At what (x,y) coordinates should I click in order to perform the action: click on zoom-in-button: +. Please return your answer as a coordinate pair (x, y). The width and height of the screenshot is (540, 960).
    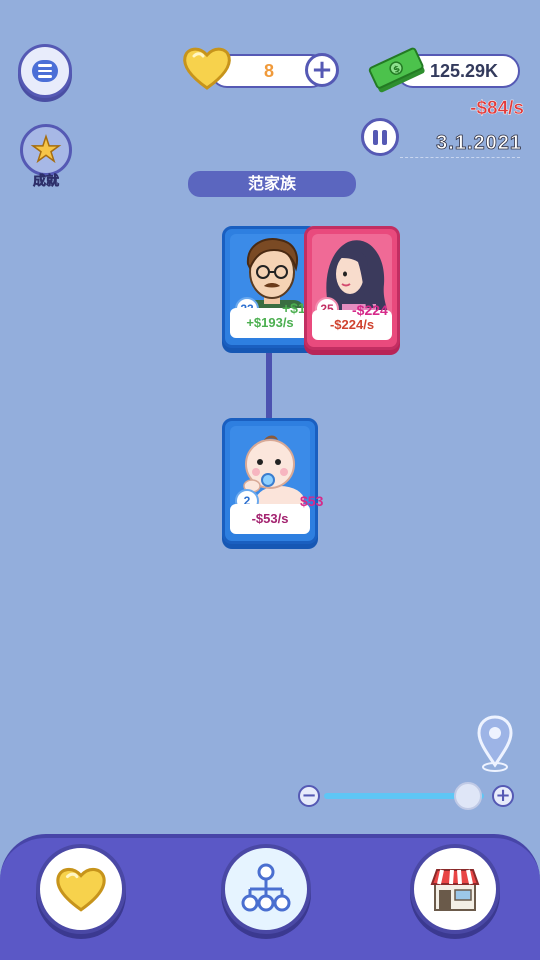
    Looking at the image, I should click on (503, 796).